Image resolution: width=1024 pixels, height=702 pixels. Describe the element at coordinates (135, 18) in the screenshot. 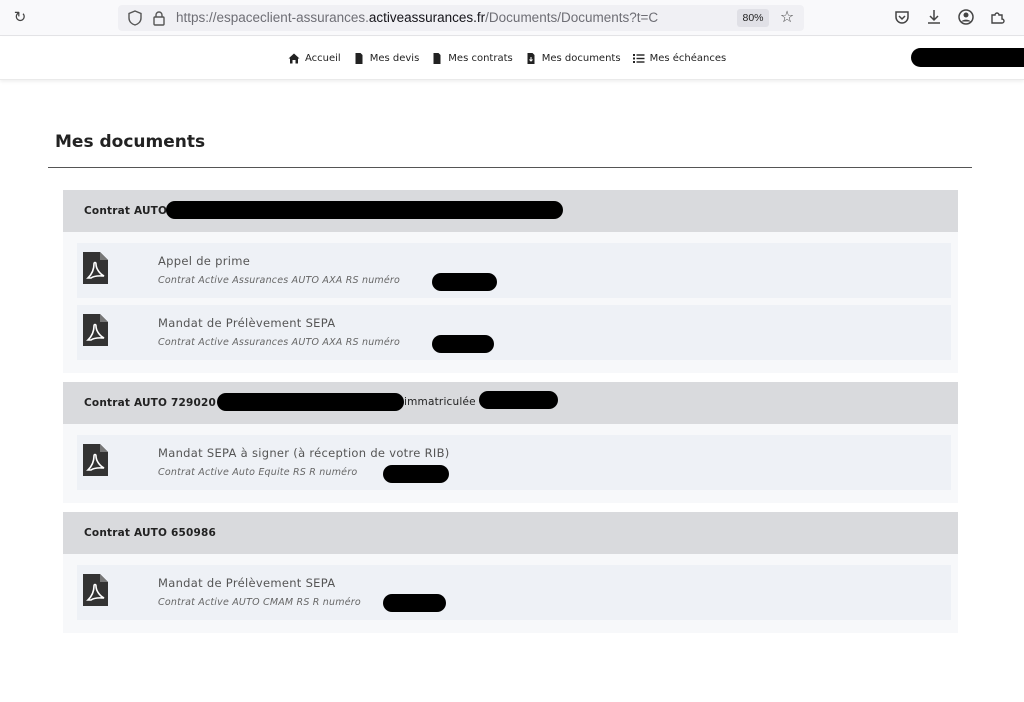

I see `shield-icon` at that location.